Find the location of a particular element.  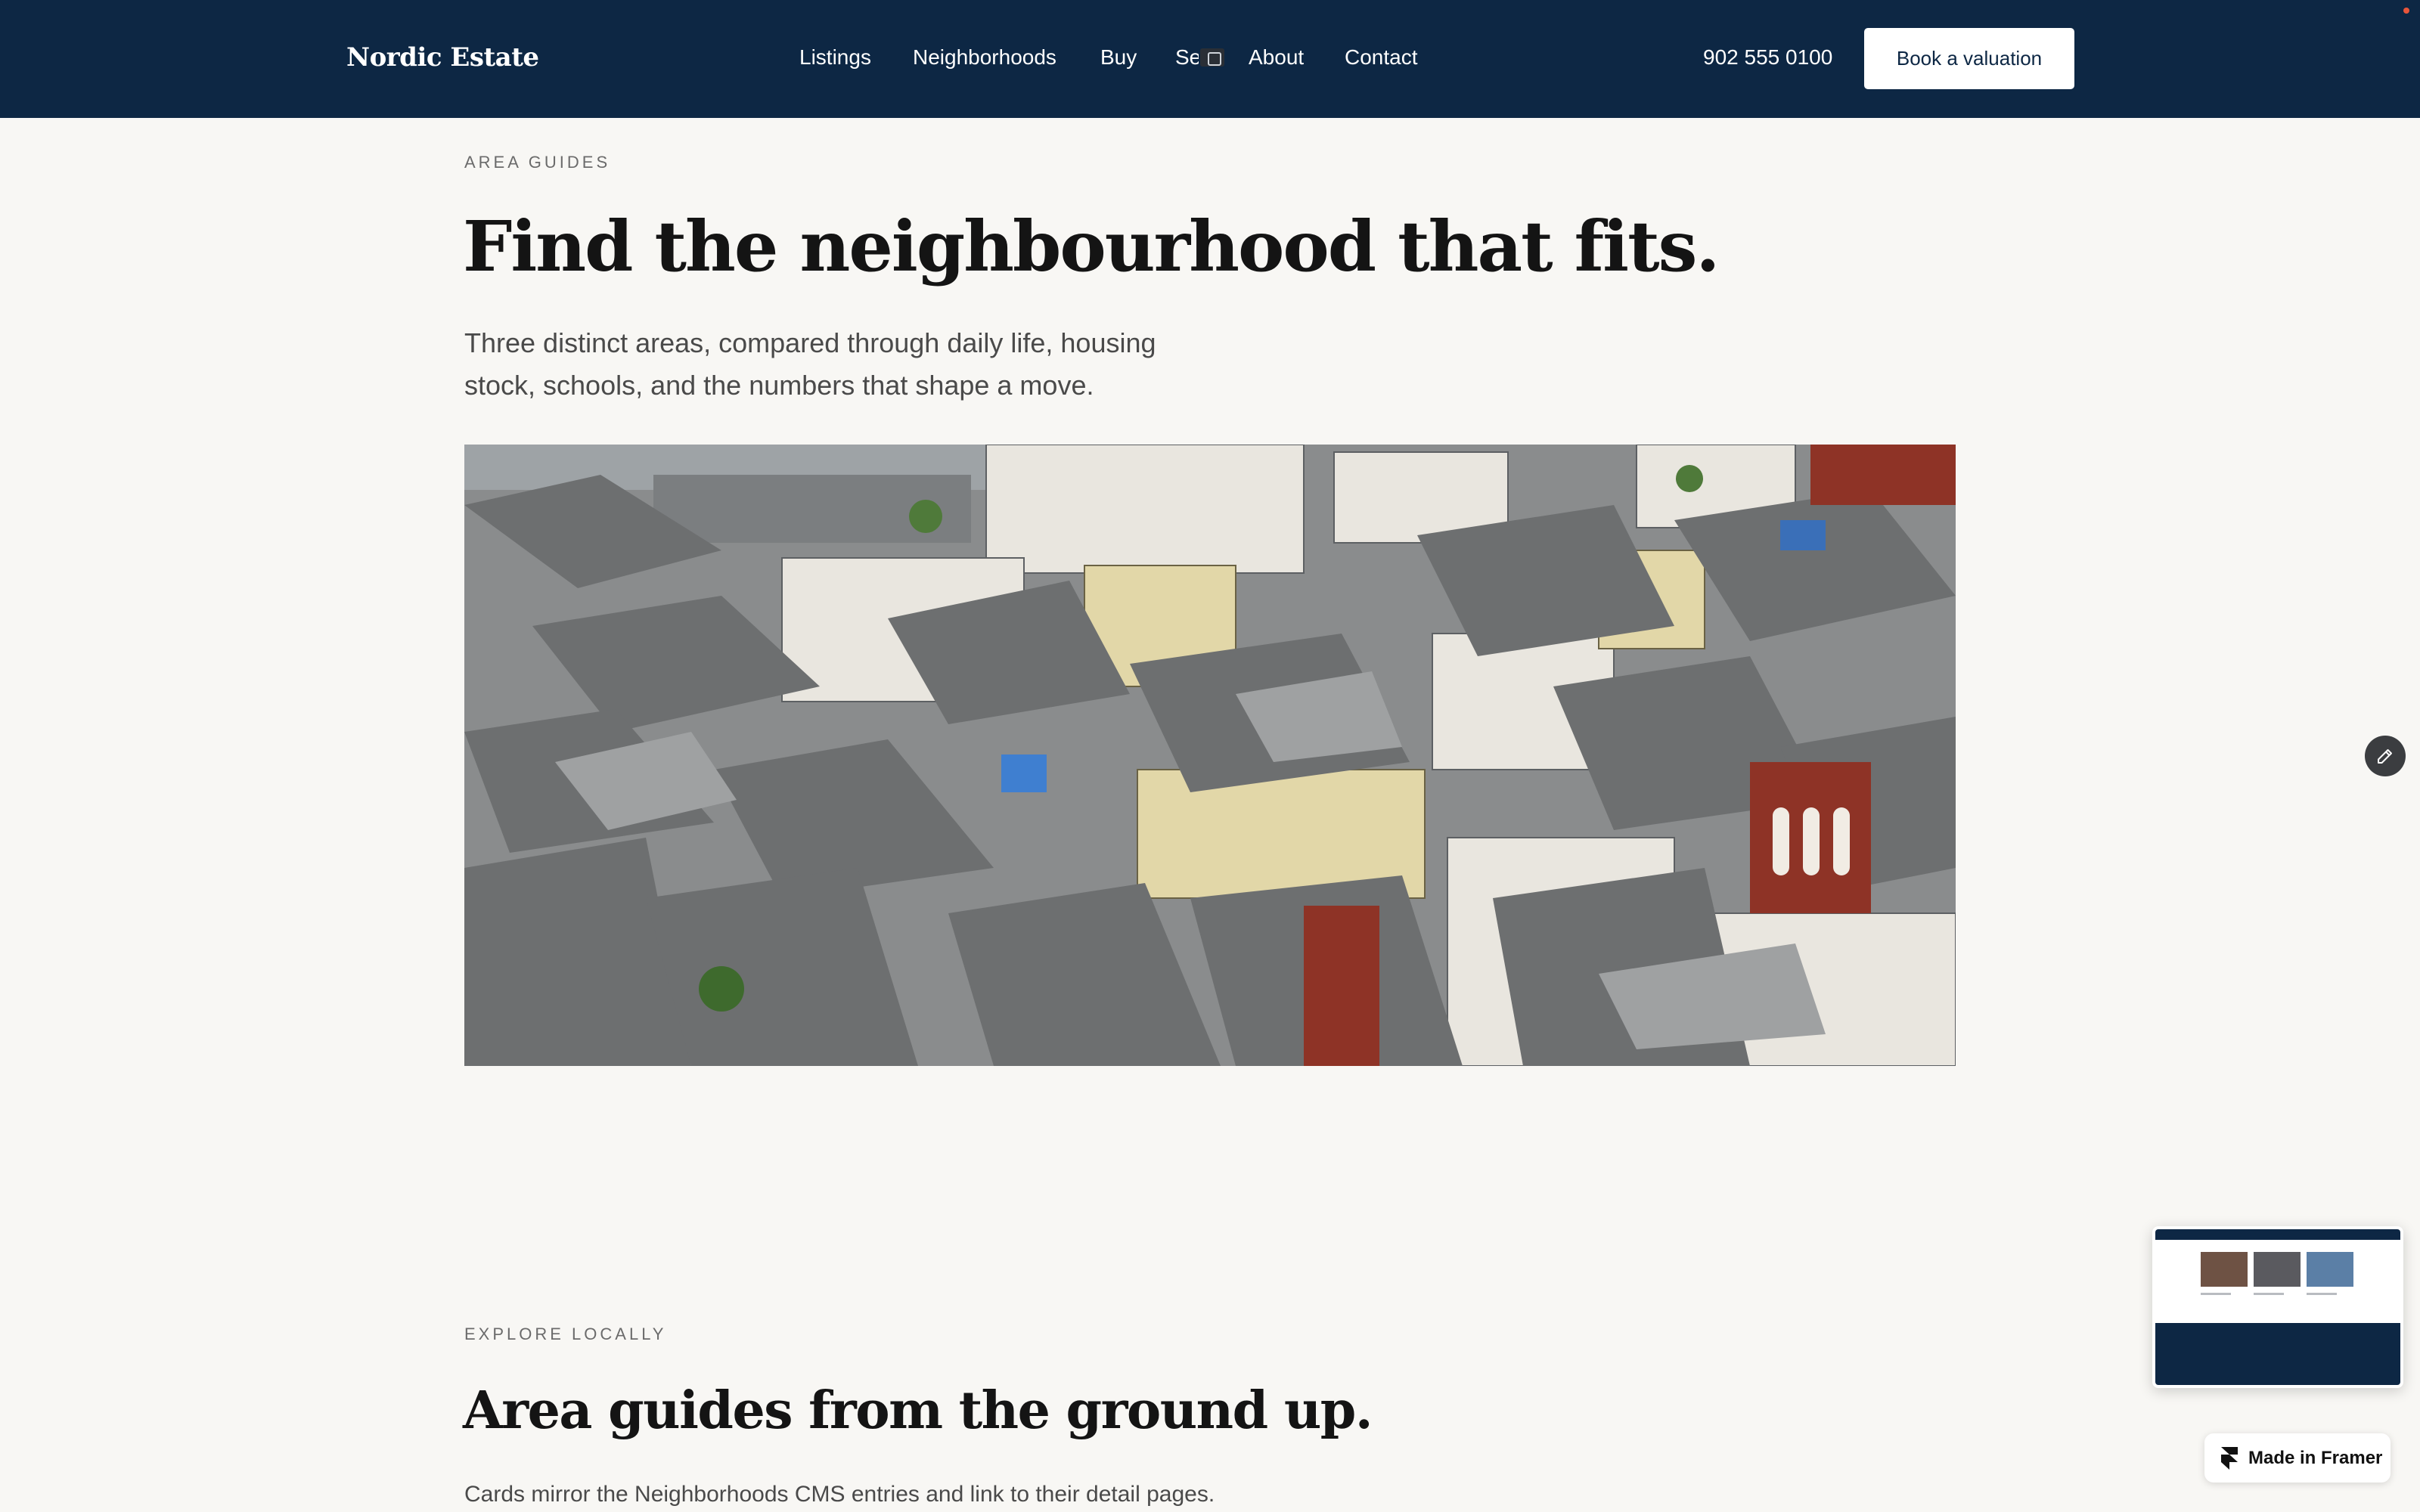

hero-eyebrow: AREA GUIDES is located at coordinates (537, 162).